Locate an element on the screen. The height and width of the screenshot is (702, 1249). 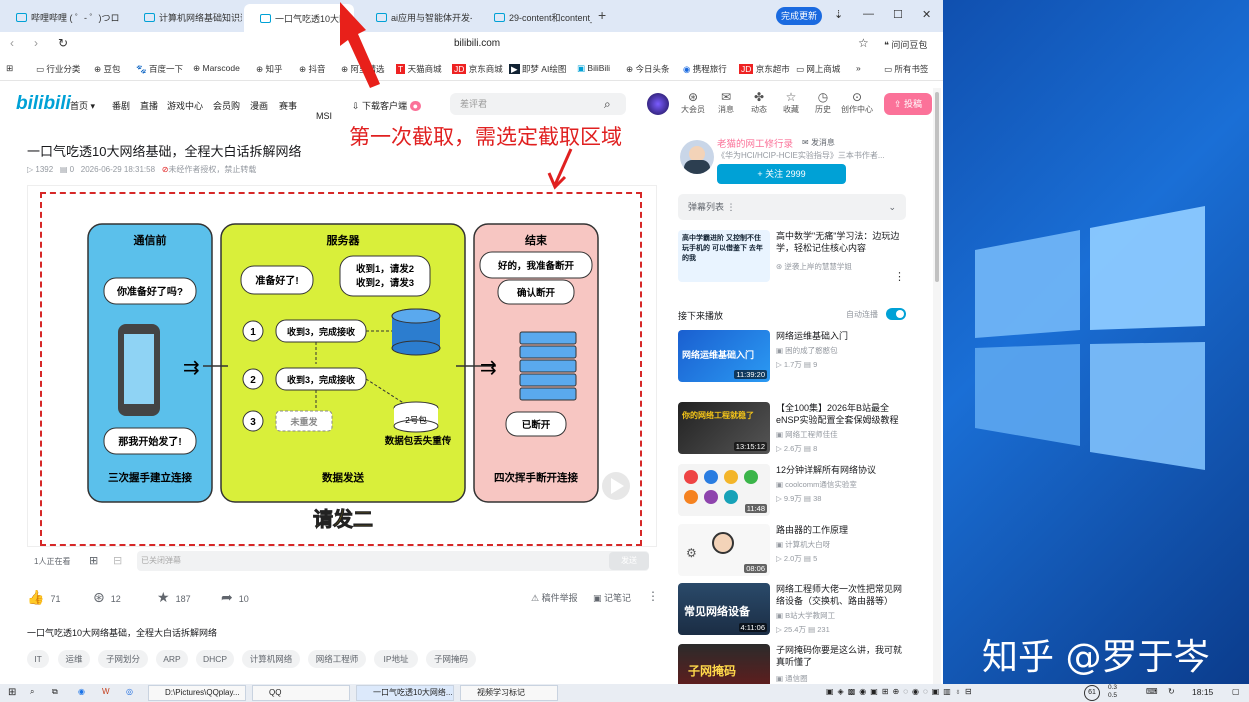
search-input: 差评君 is located at coordinates (538, 104).